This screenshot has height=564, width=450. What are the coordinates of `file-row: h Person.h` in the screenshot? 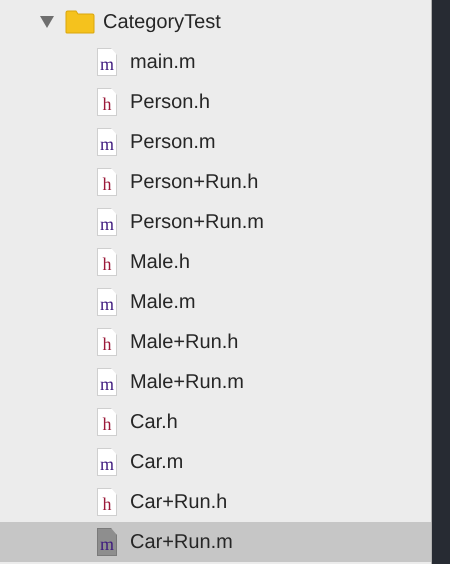 It's located at (215, 102).